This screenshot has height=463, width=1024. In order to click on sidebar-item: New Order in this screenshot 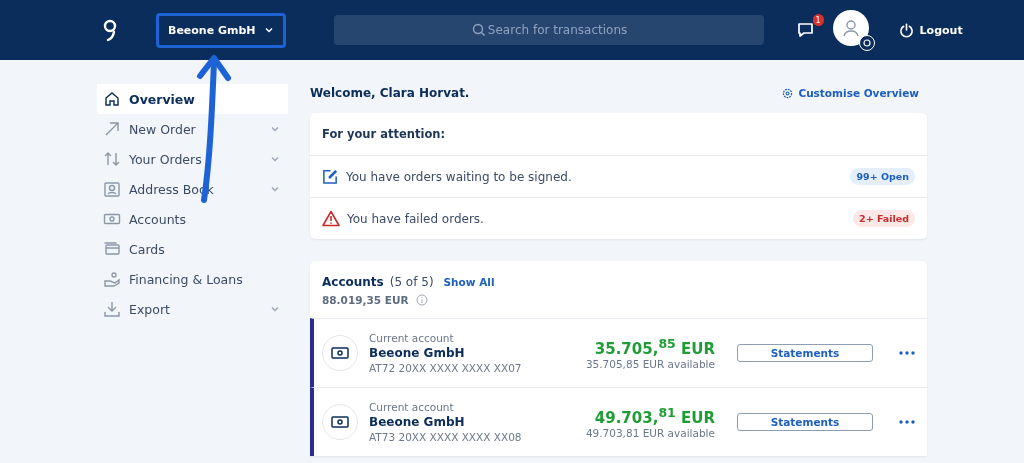, I will do `click(192, 129)`.